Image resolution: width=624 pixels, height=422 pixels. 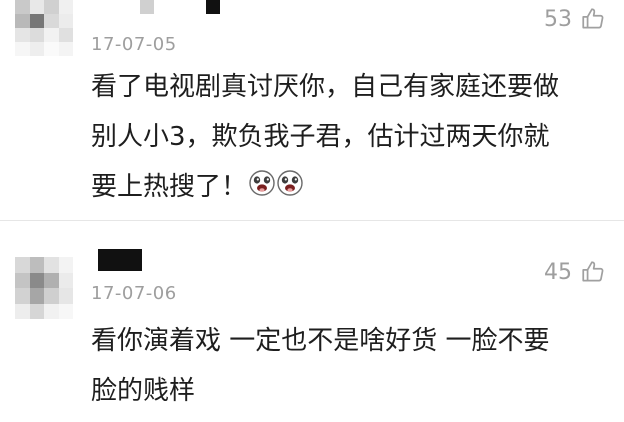 I want to click on comment-line: 看了电视剧真讨厌你，自己有家庭还要做, so click(x=325, y=87).